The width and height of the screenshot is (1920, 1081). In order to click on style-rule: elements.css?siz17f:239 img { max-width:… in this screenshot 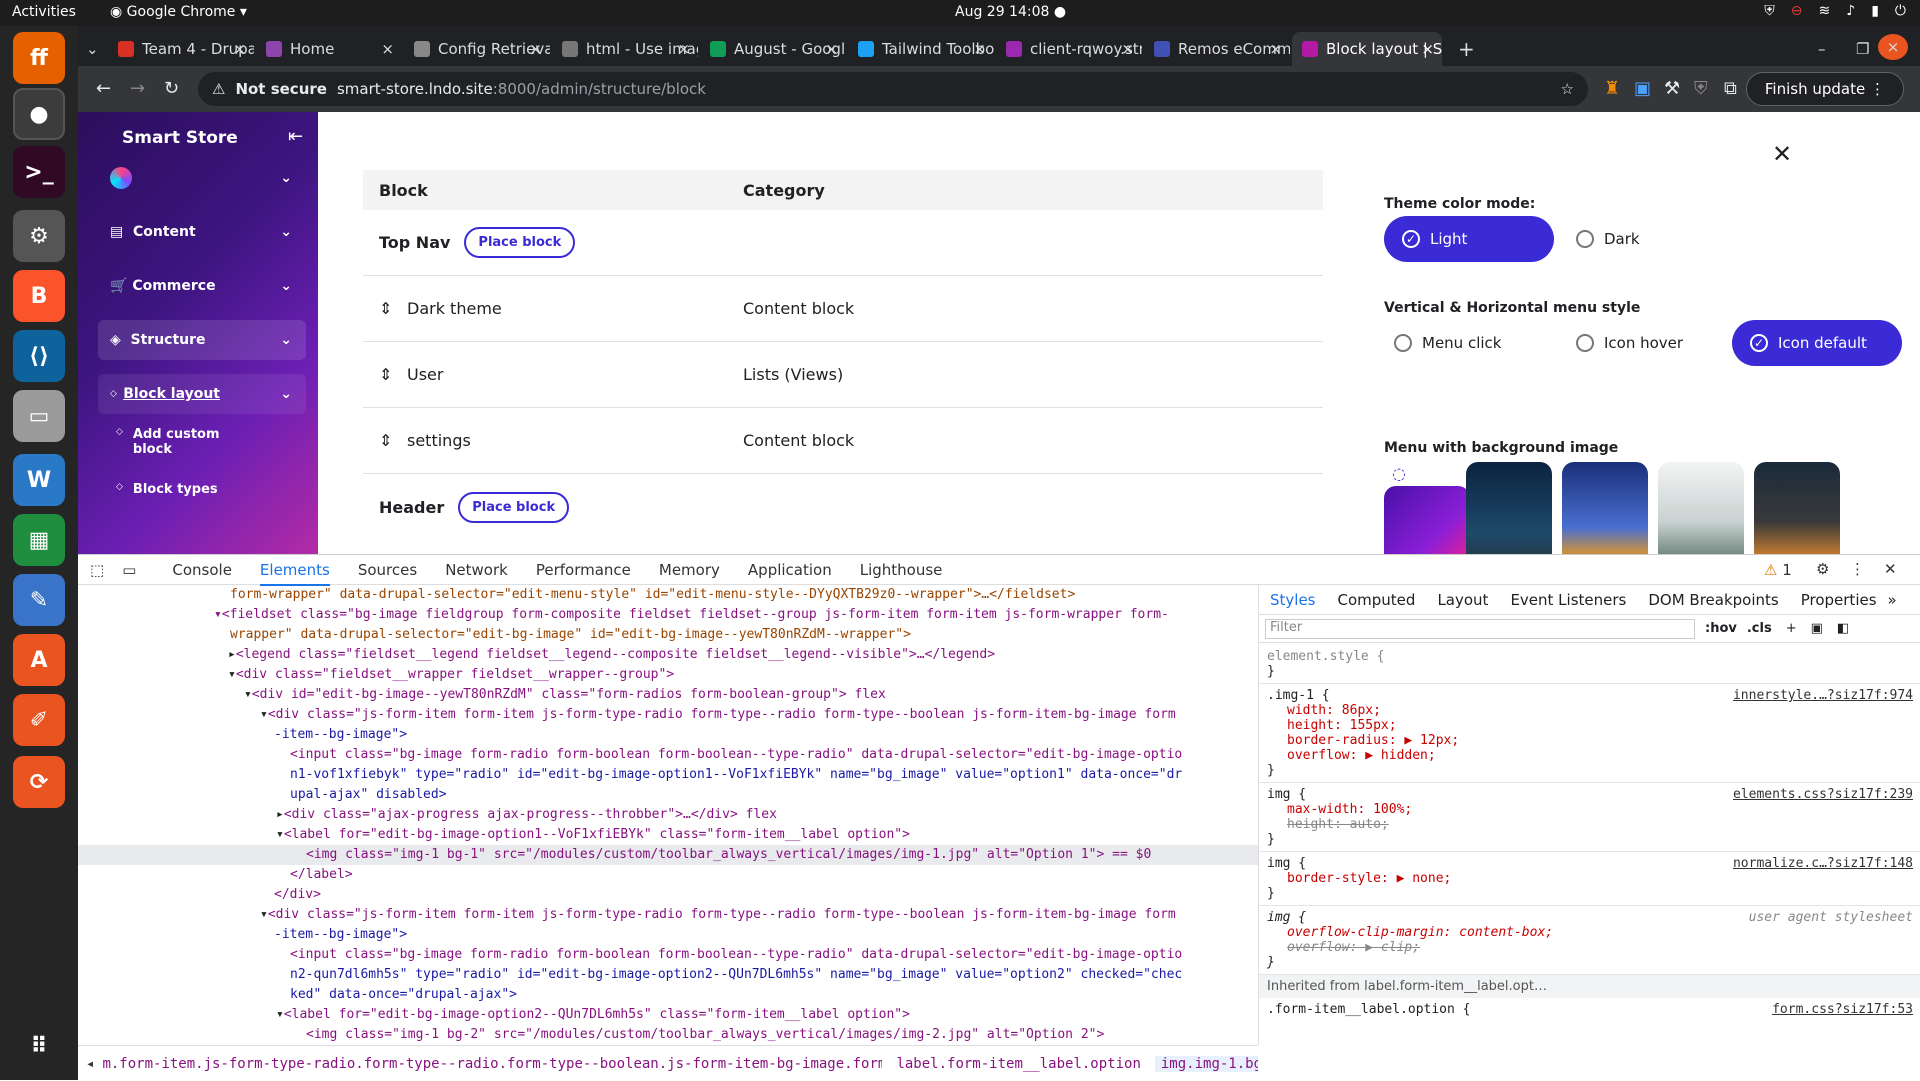, I will do `click(1589, 817)`.